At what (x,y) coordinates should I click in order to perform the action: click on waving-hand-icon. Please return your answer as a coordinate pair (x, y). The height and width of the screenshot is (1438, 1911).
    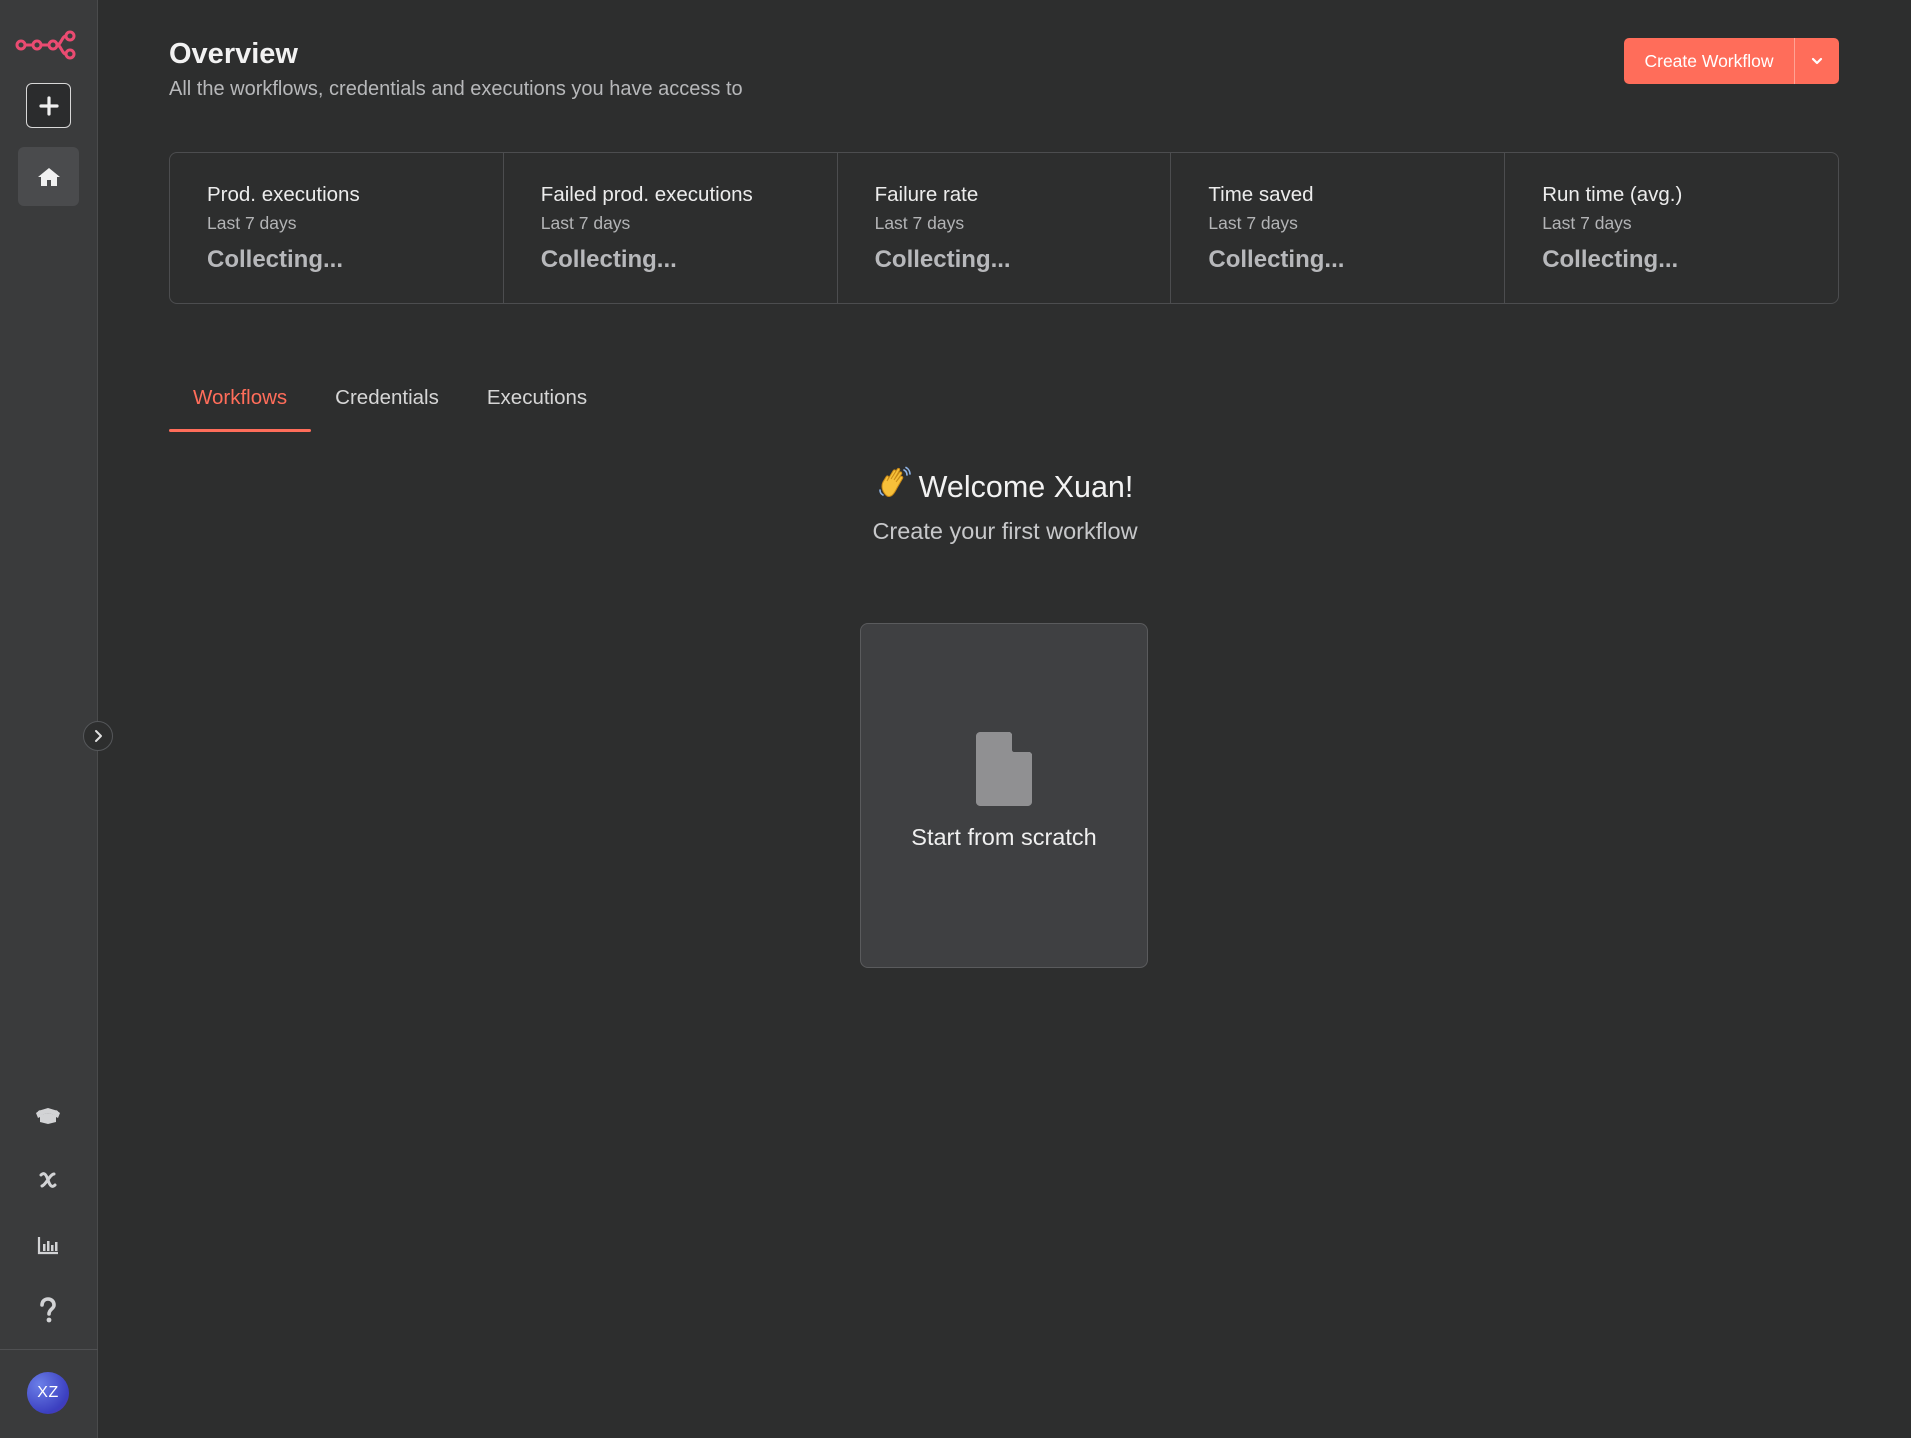
    Looking at the image, I should click on (894, 487).